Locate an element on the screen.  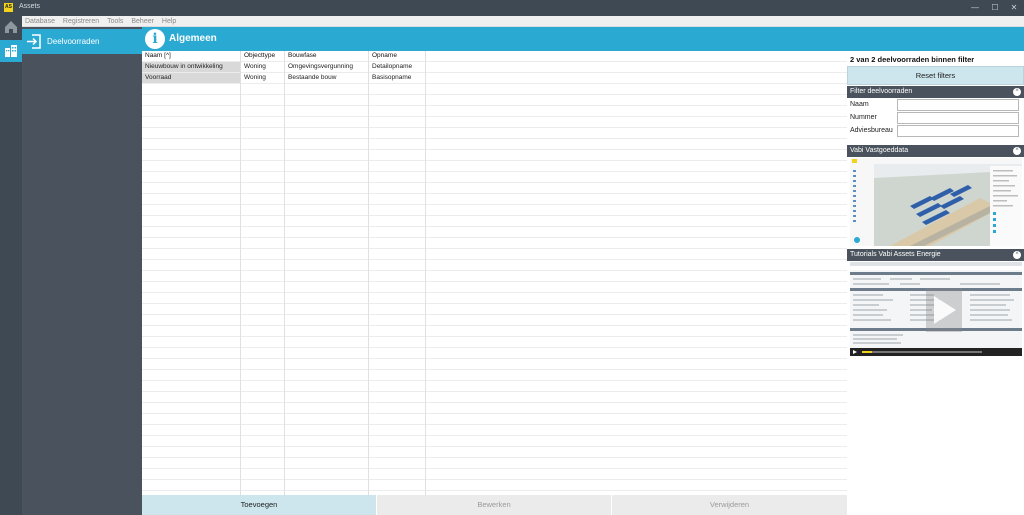
filter-section-title: Filter deelvoorraden is located at coordinates (881, 91).